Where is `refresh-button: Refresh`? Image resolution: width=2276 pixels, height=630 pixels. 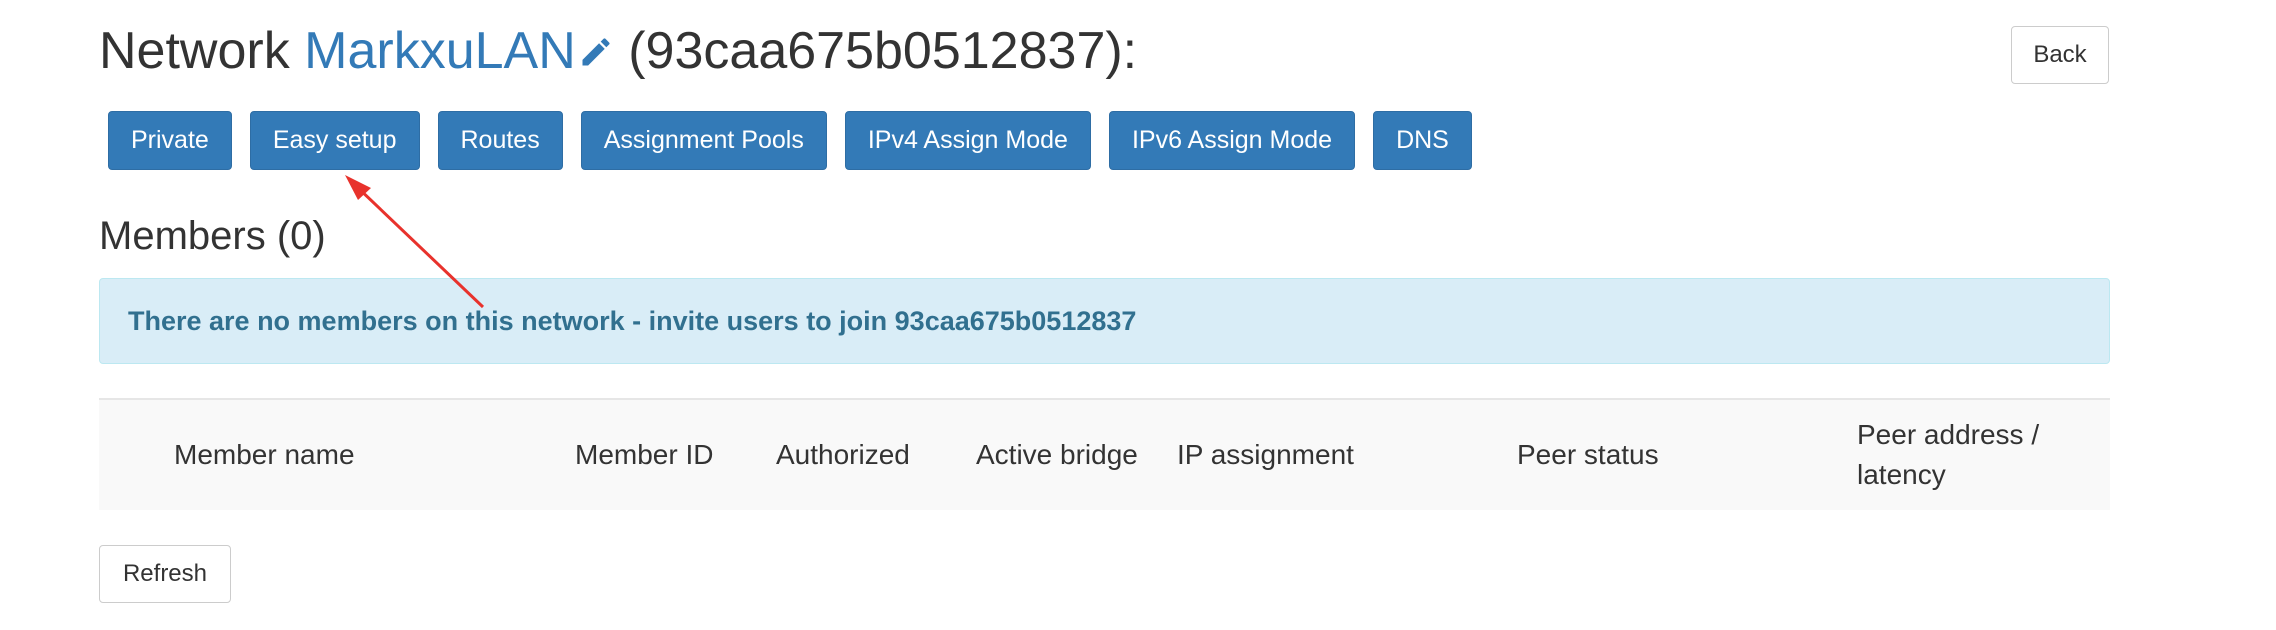 refresh-button: Refresh is located at coordinates (165, 574).